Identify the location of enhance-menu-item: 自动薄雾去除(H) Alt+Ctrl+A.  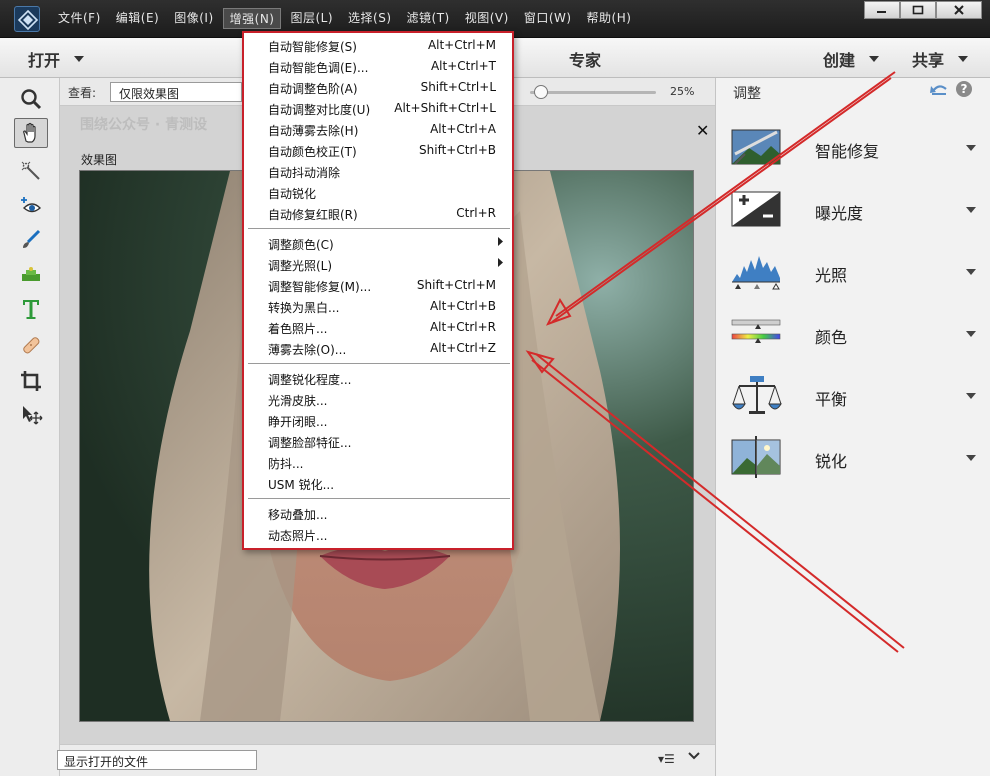
(378, 129).